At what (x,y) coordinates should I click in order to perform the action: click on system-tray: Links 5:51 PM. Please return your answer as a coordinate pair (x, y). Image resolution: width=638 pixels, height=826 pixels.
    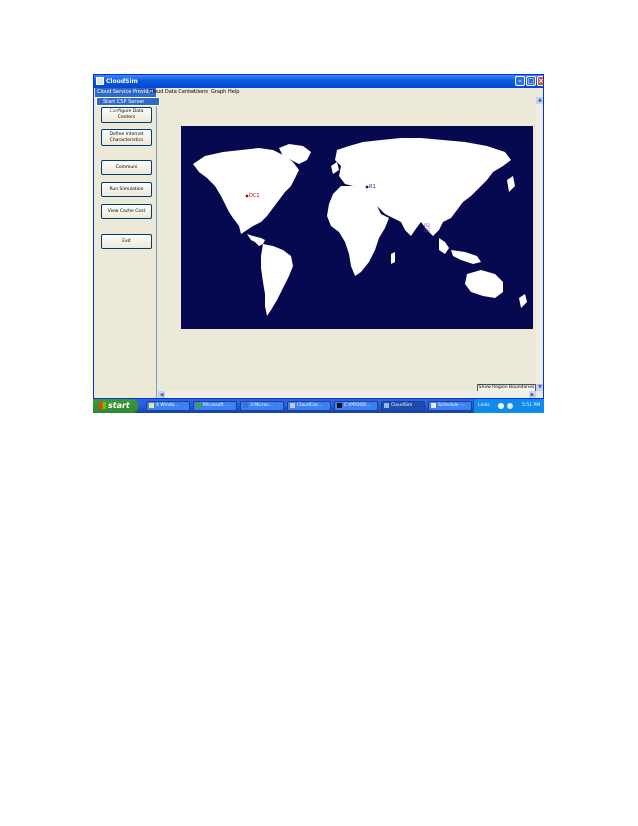
    Looking at the image, I should click on (508, 406).